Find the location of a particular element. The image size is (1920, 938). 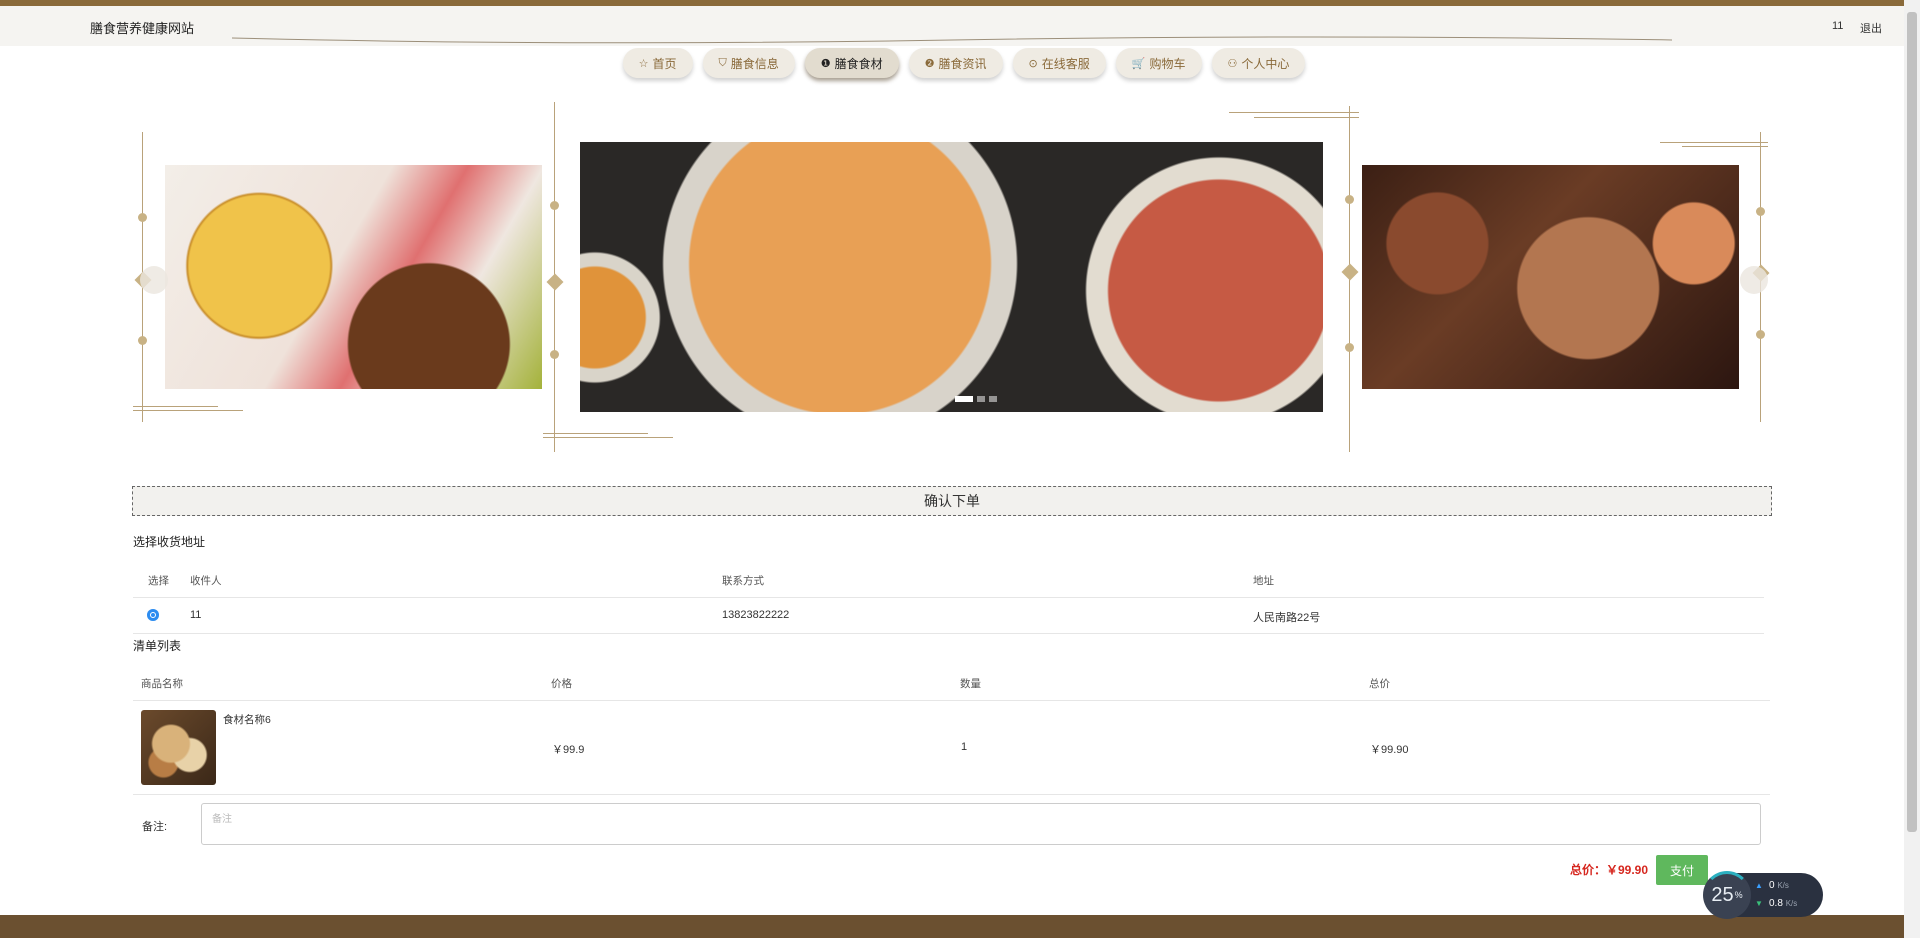

scrollbar-thumb is located at coordinates (1912, 422).